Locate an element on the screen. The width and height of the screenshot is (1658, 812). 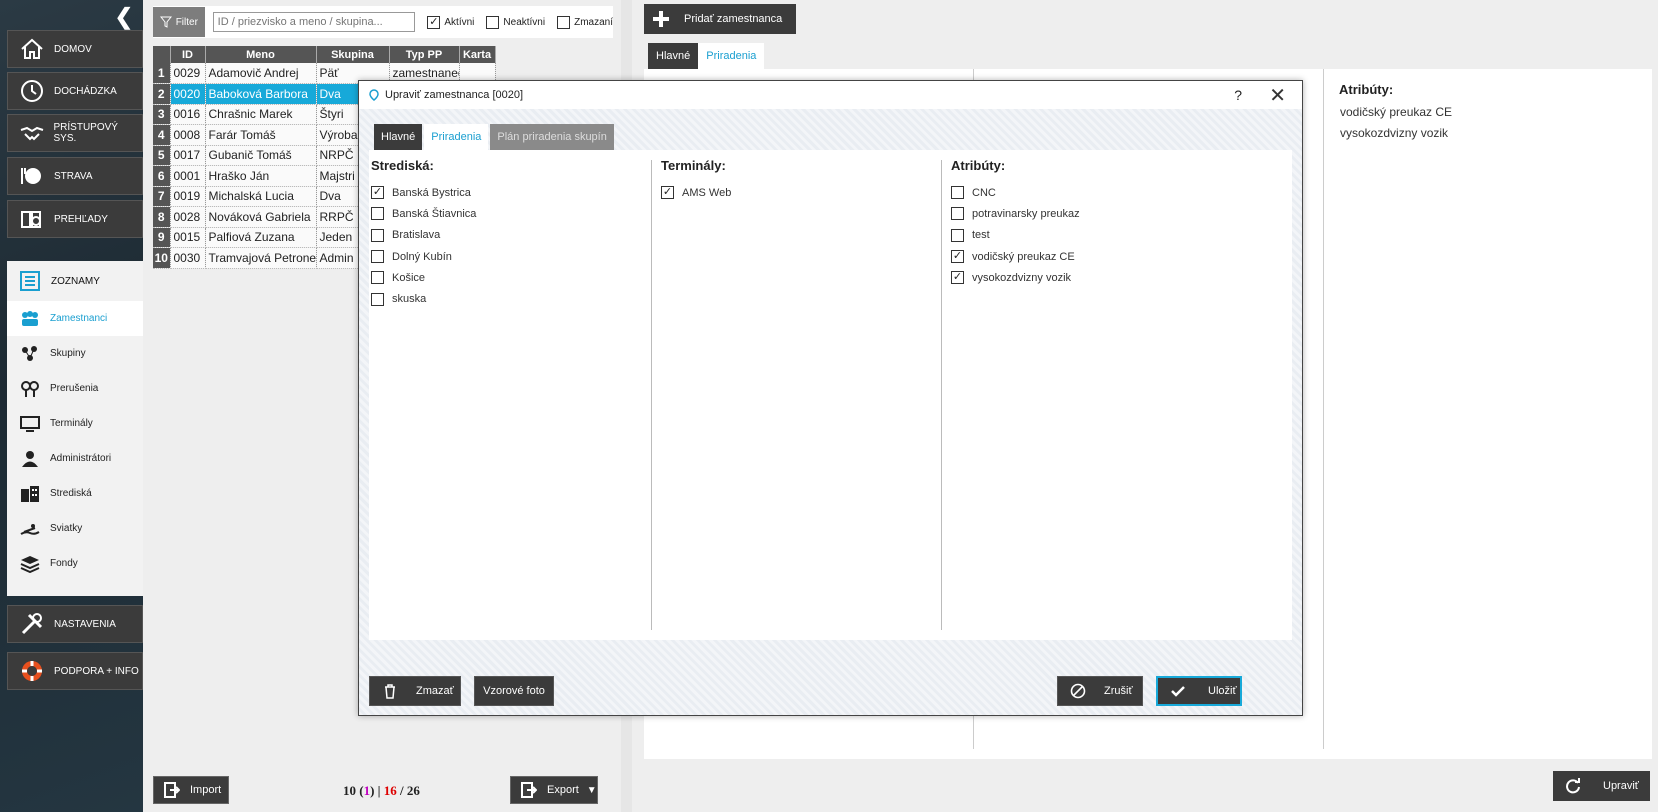
column-header-skupina: Skupina is located at coordinates (353, 54).